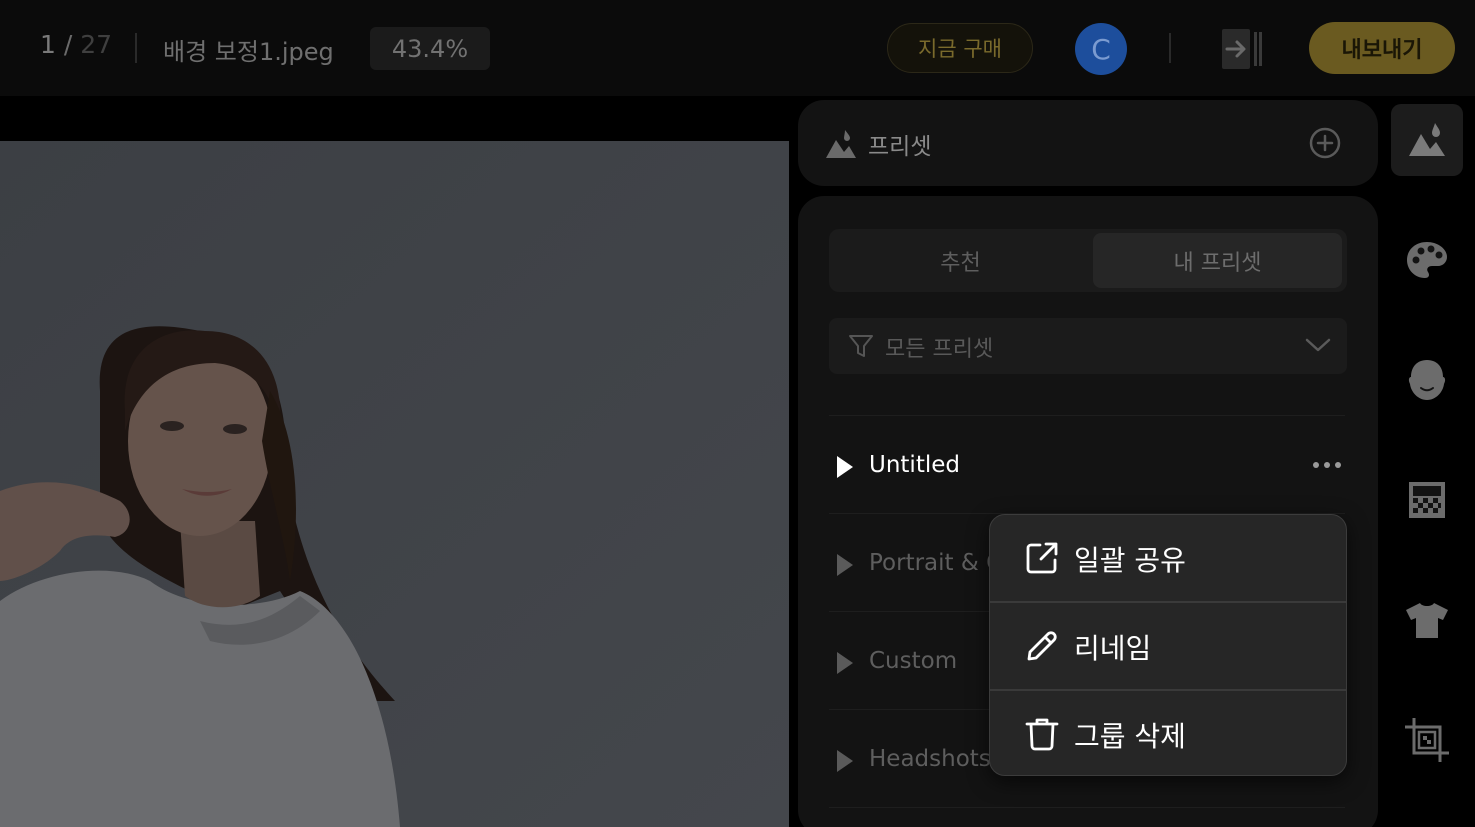 This screenshot has width=1475, height=827. I want to click on user-avatar: C, so click(1101, 49).